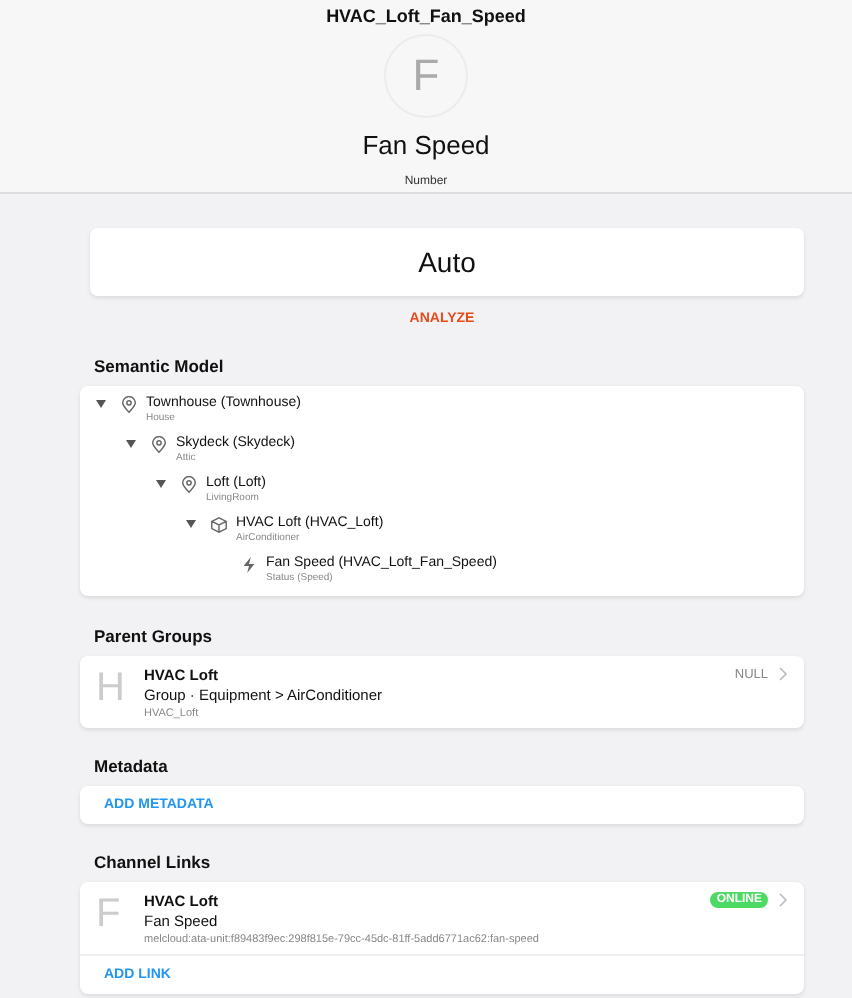 This screenshot has width=852, height=998. What do you see at coordinates (132, 766) in the screenshot?
I see `section-title: Metadata` at bounding box center [132, 766].